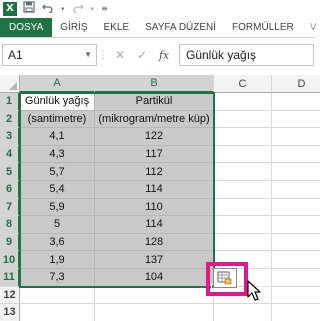 This screenshot has width=320, height=321. What do you see at coordinates (57, 102) in the screenshot?
I see `cell-a1: Günlük yağış` at bounding box center [57, 102].